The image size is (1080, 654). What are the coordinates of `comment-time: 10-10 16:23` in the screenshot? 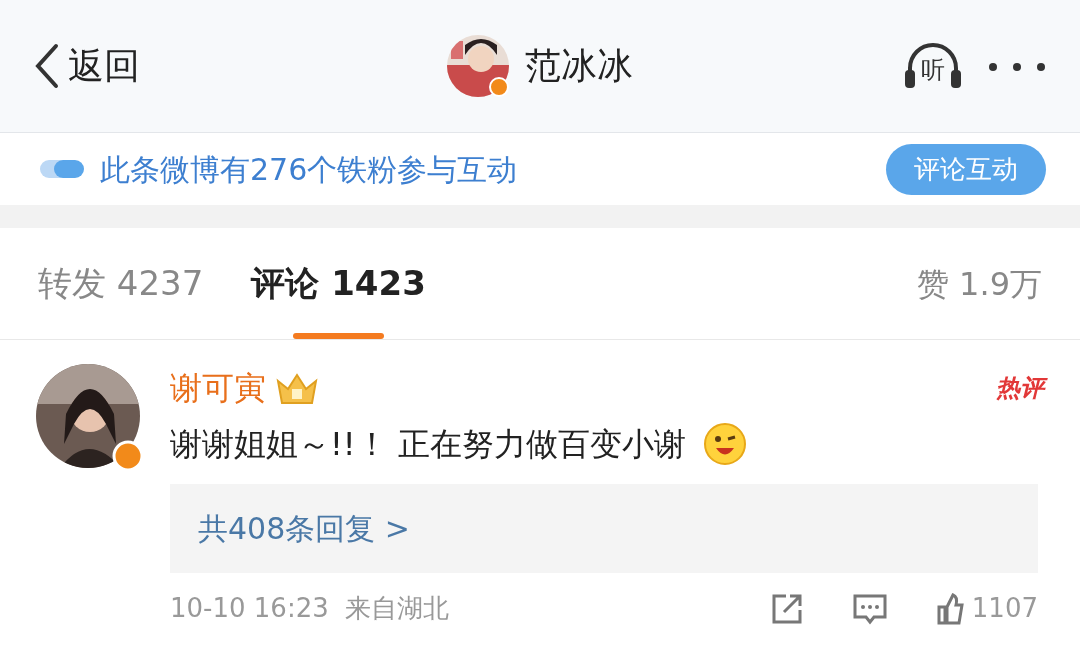 It's located at (249, 608).